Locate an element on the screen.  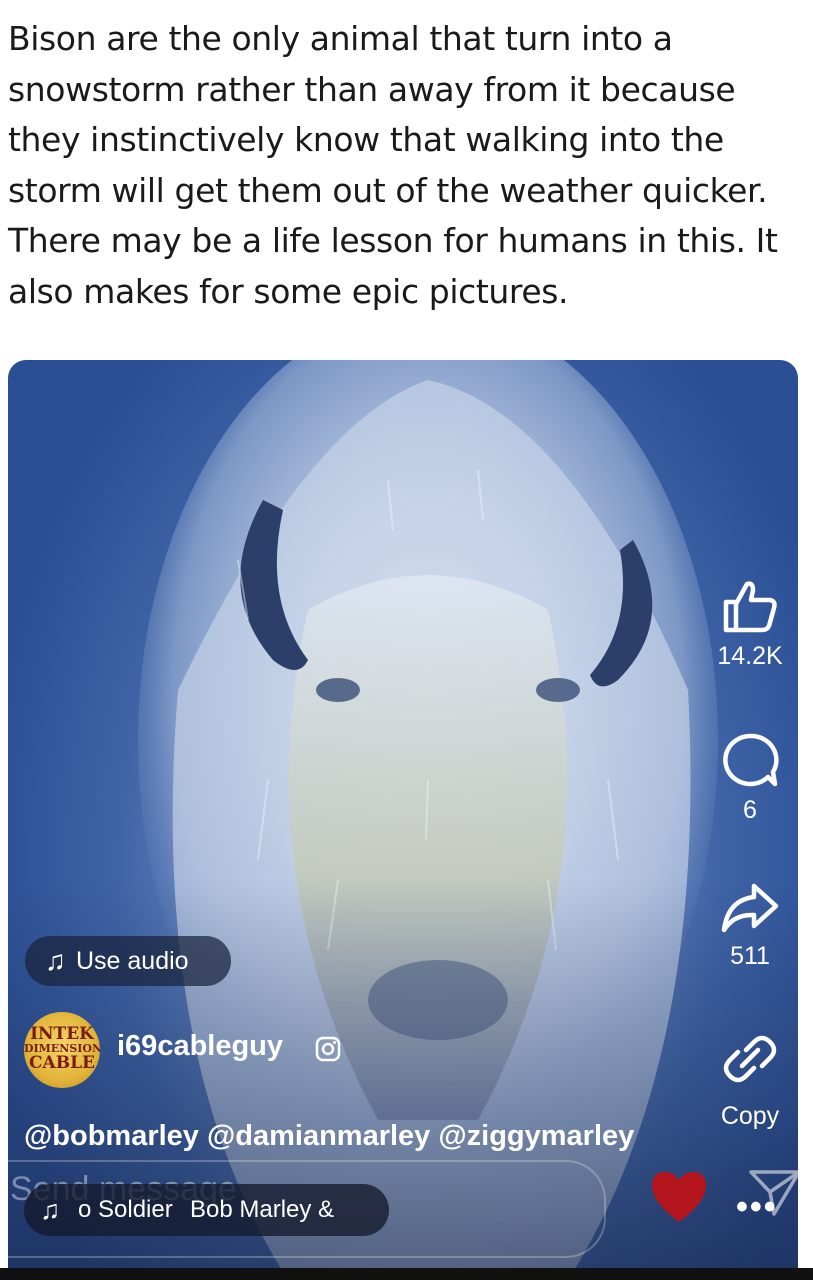
like-button: 14.2K is located at coordinates (750, 624).